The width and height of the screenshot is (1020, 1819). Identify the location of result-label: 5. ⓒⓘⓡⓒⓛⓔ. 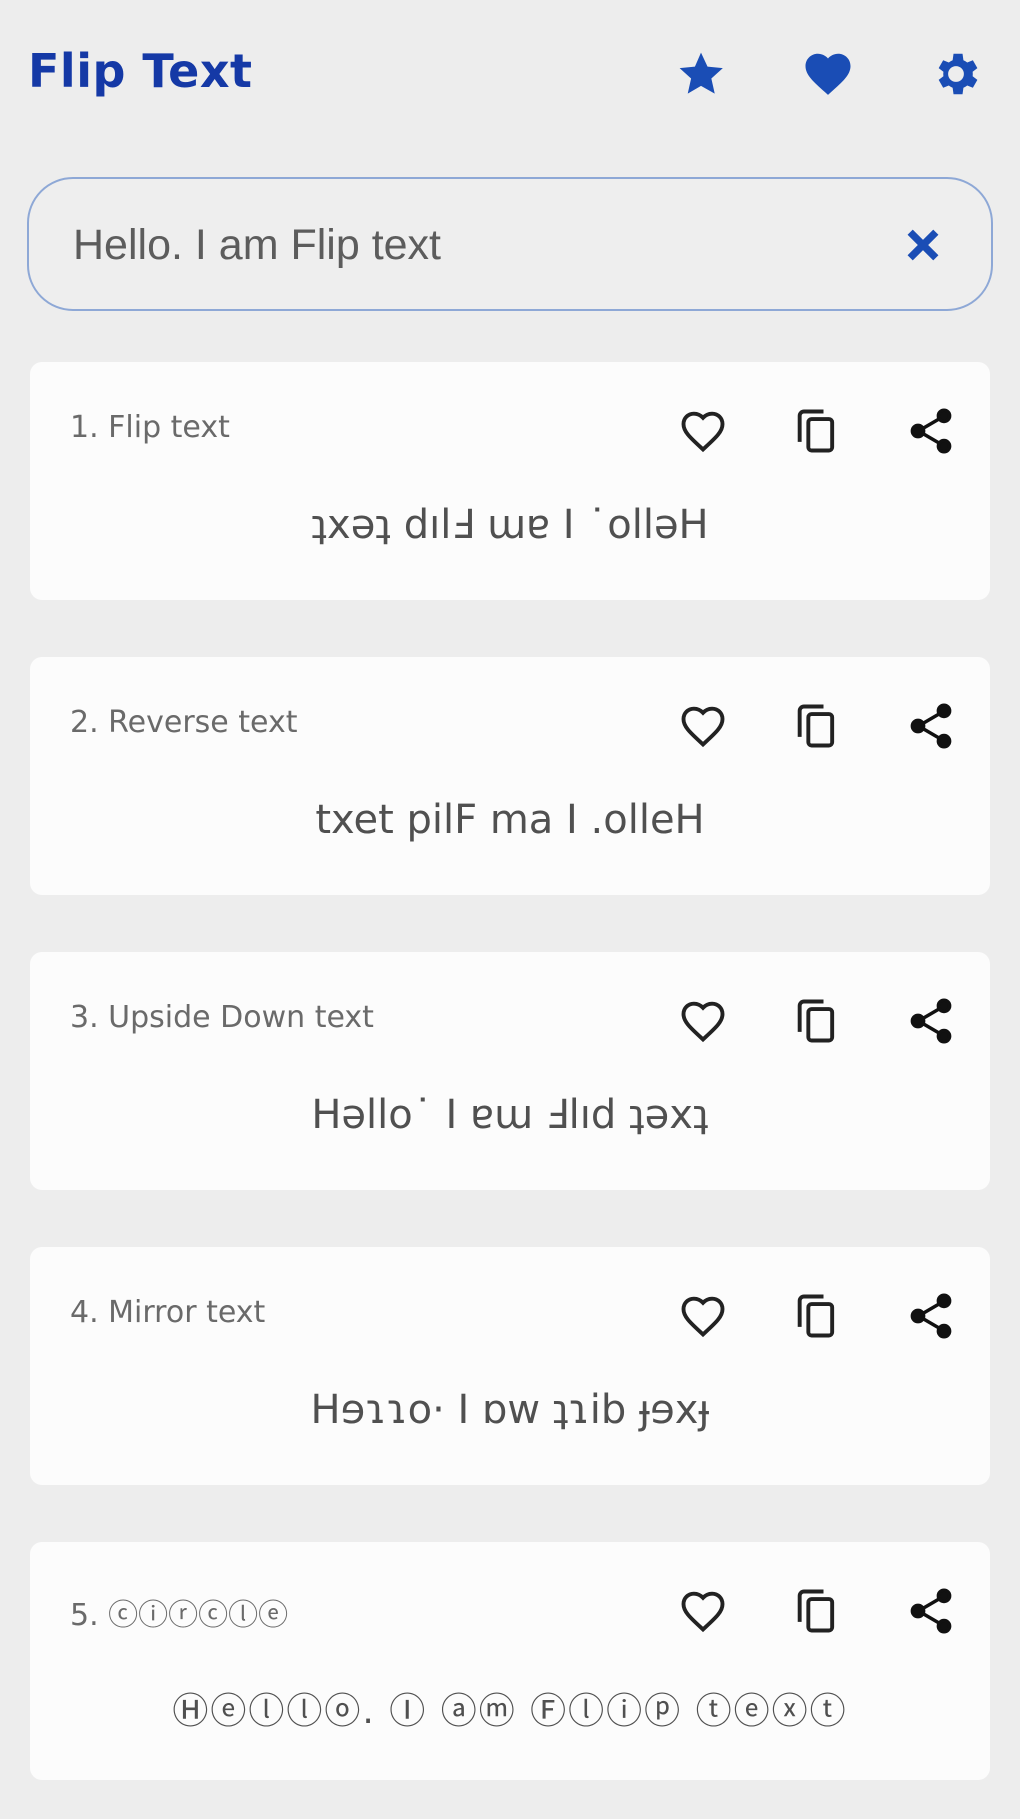
(179, 1615).